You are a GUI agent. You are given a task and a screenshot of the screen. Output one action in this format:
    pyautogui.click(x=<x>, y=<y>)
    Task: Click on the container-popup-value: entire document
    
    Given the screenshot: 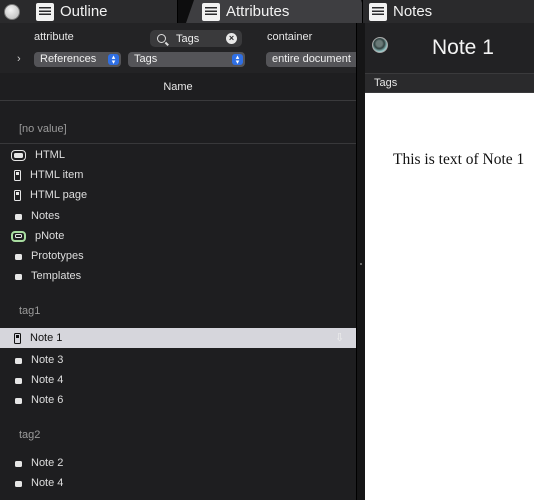 What is the action you would take?
    pyautogui.click(x=311, y=59)
    